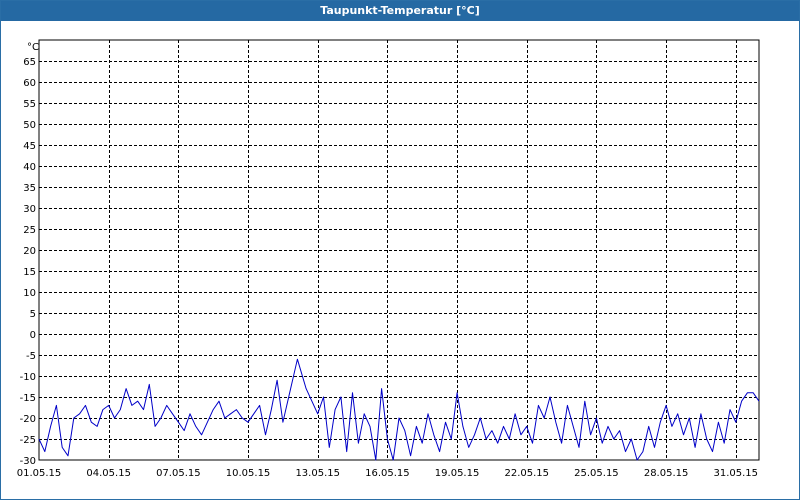 The image size is (800, 500). What do you see at coordinates (28, 377) in the screenshot?
I see `y-tick-label: -10` at bounding box center [28, 377].